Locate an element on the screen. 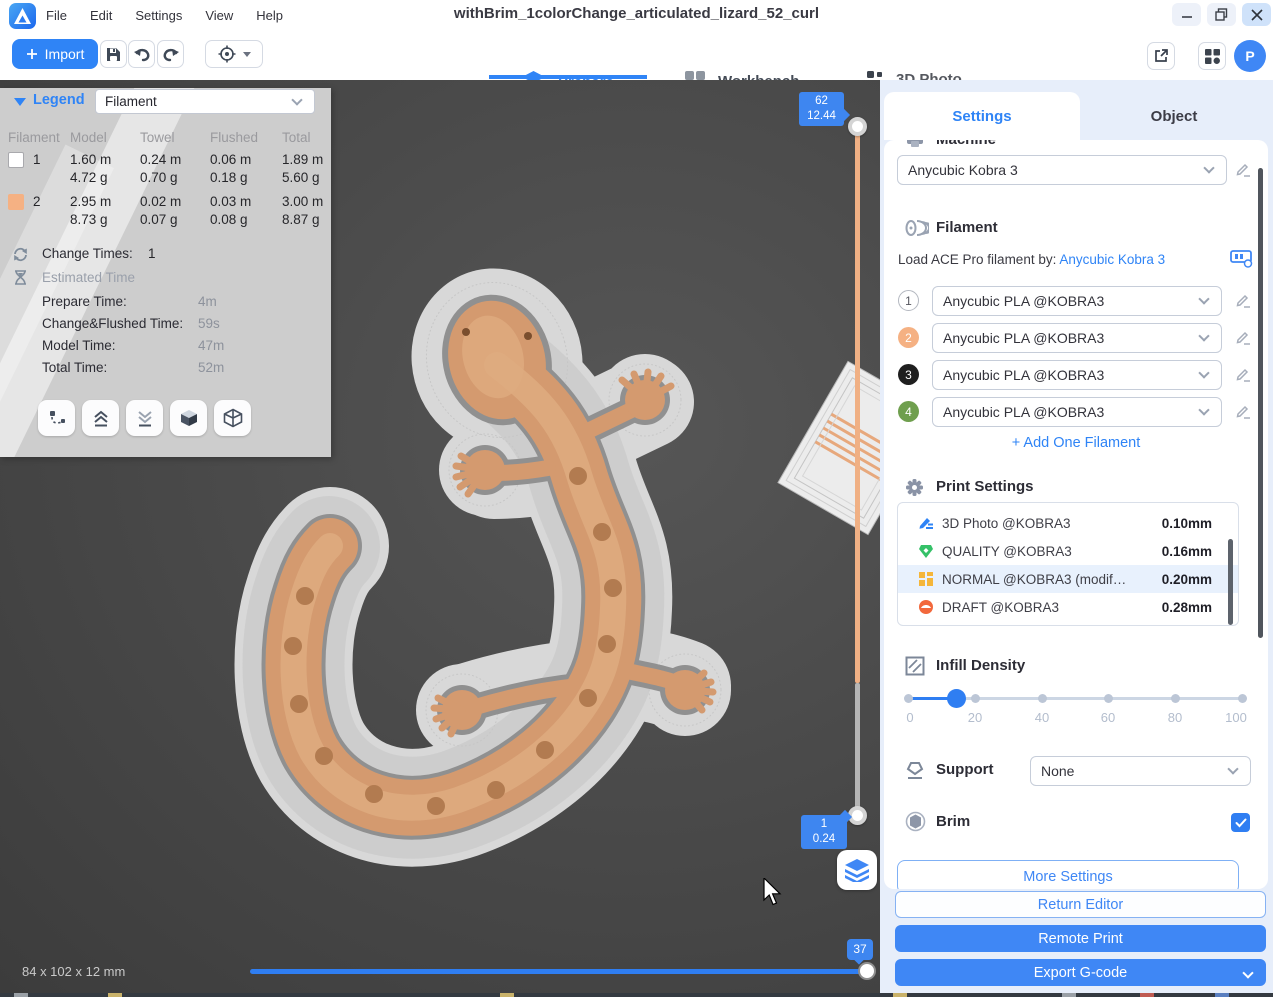  ace-device-icon is located at coordinates (1242, 260).